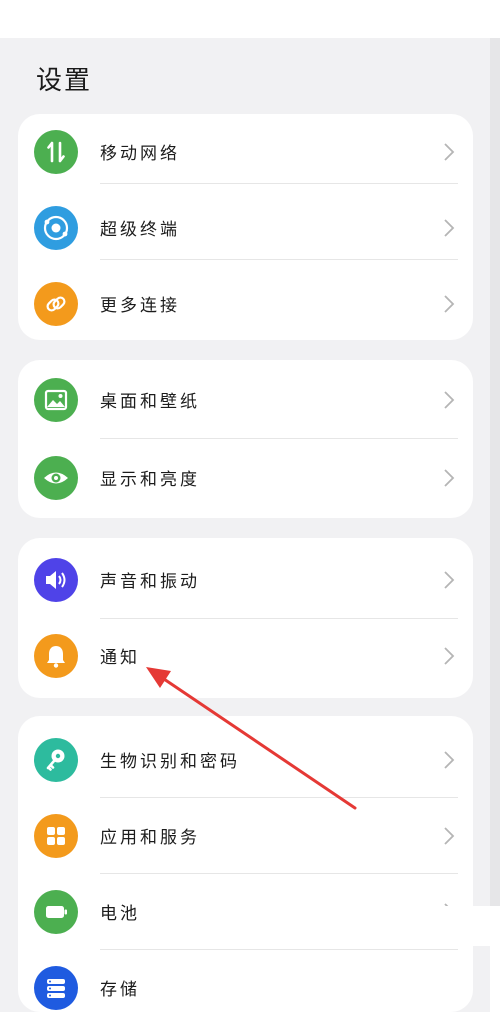 This screenshot has height=1026, width=500. I want to click on settings-group-display: 桌面和壁纸 显示和亮度, so click(245, 439).